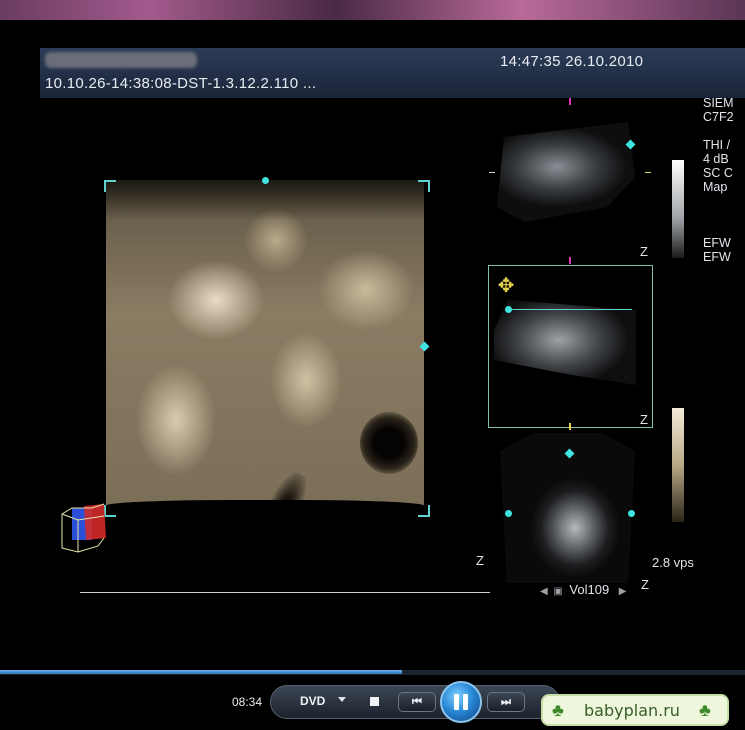 Image resolution: width=745 pixels, height=730 pixels. I want to click on next-button: ⏭, so click(506, 702).